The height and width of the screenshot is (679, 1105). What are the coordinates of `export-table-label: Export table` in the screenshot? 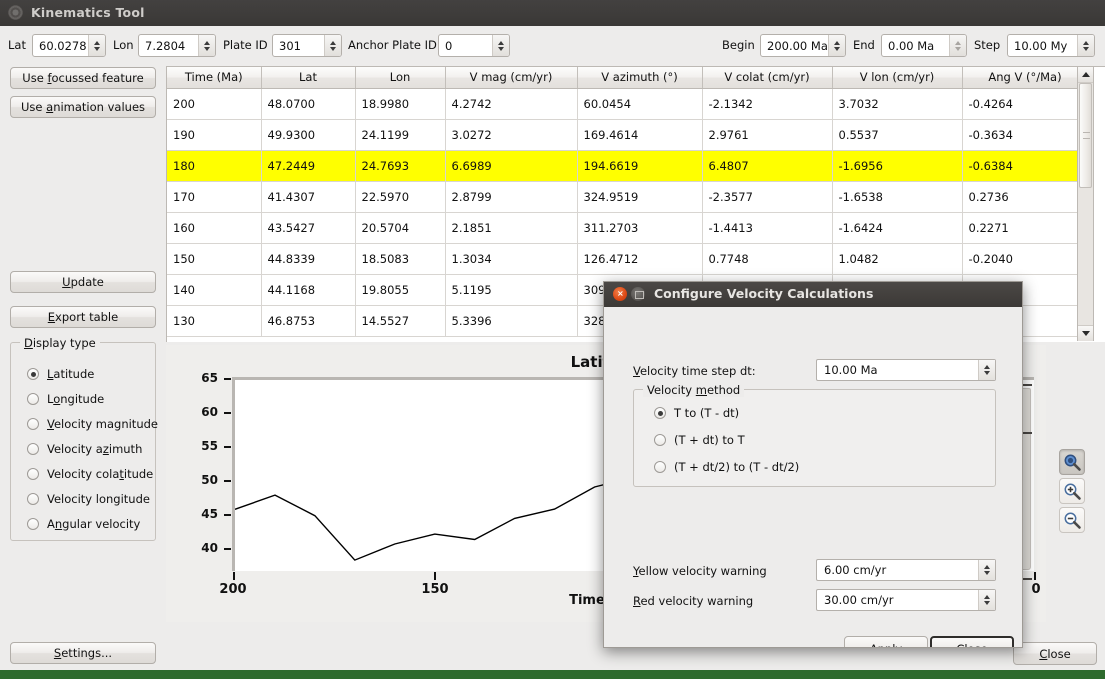 It's located at (83, 317).